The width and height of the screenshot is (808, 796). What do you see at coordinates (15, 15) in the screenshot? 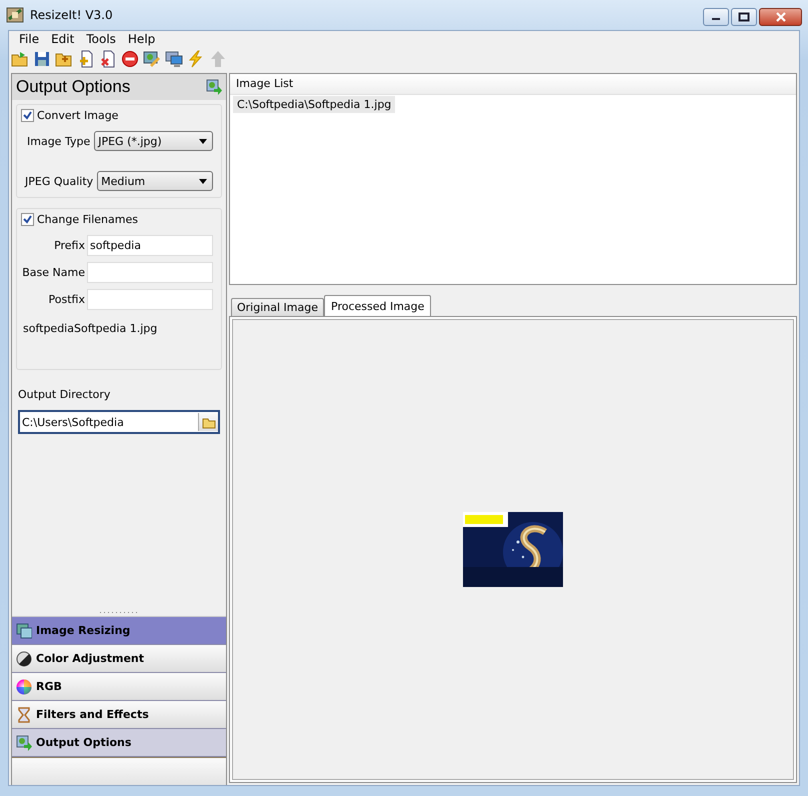
I see `app-icon` at bounding box center [15, 15].